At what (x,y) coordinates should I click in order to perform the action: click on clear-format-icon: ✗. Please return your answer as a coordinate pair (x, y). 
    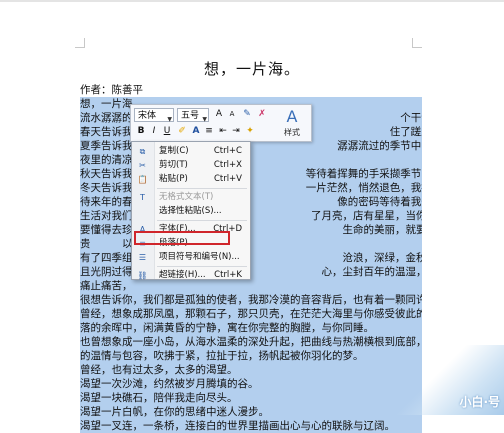
    Looking at the image, I should click on (262, 114).